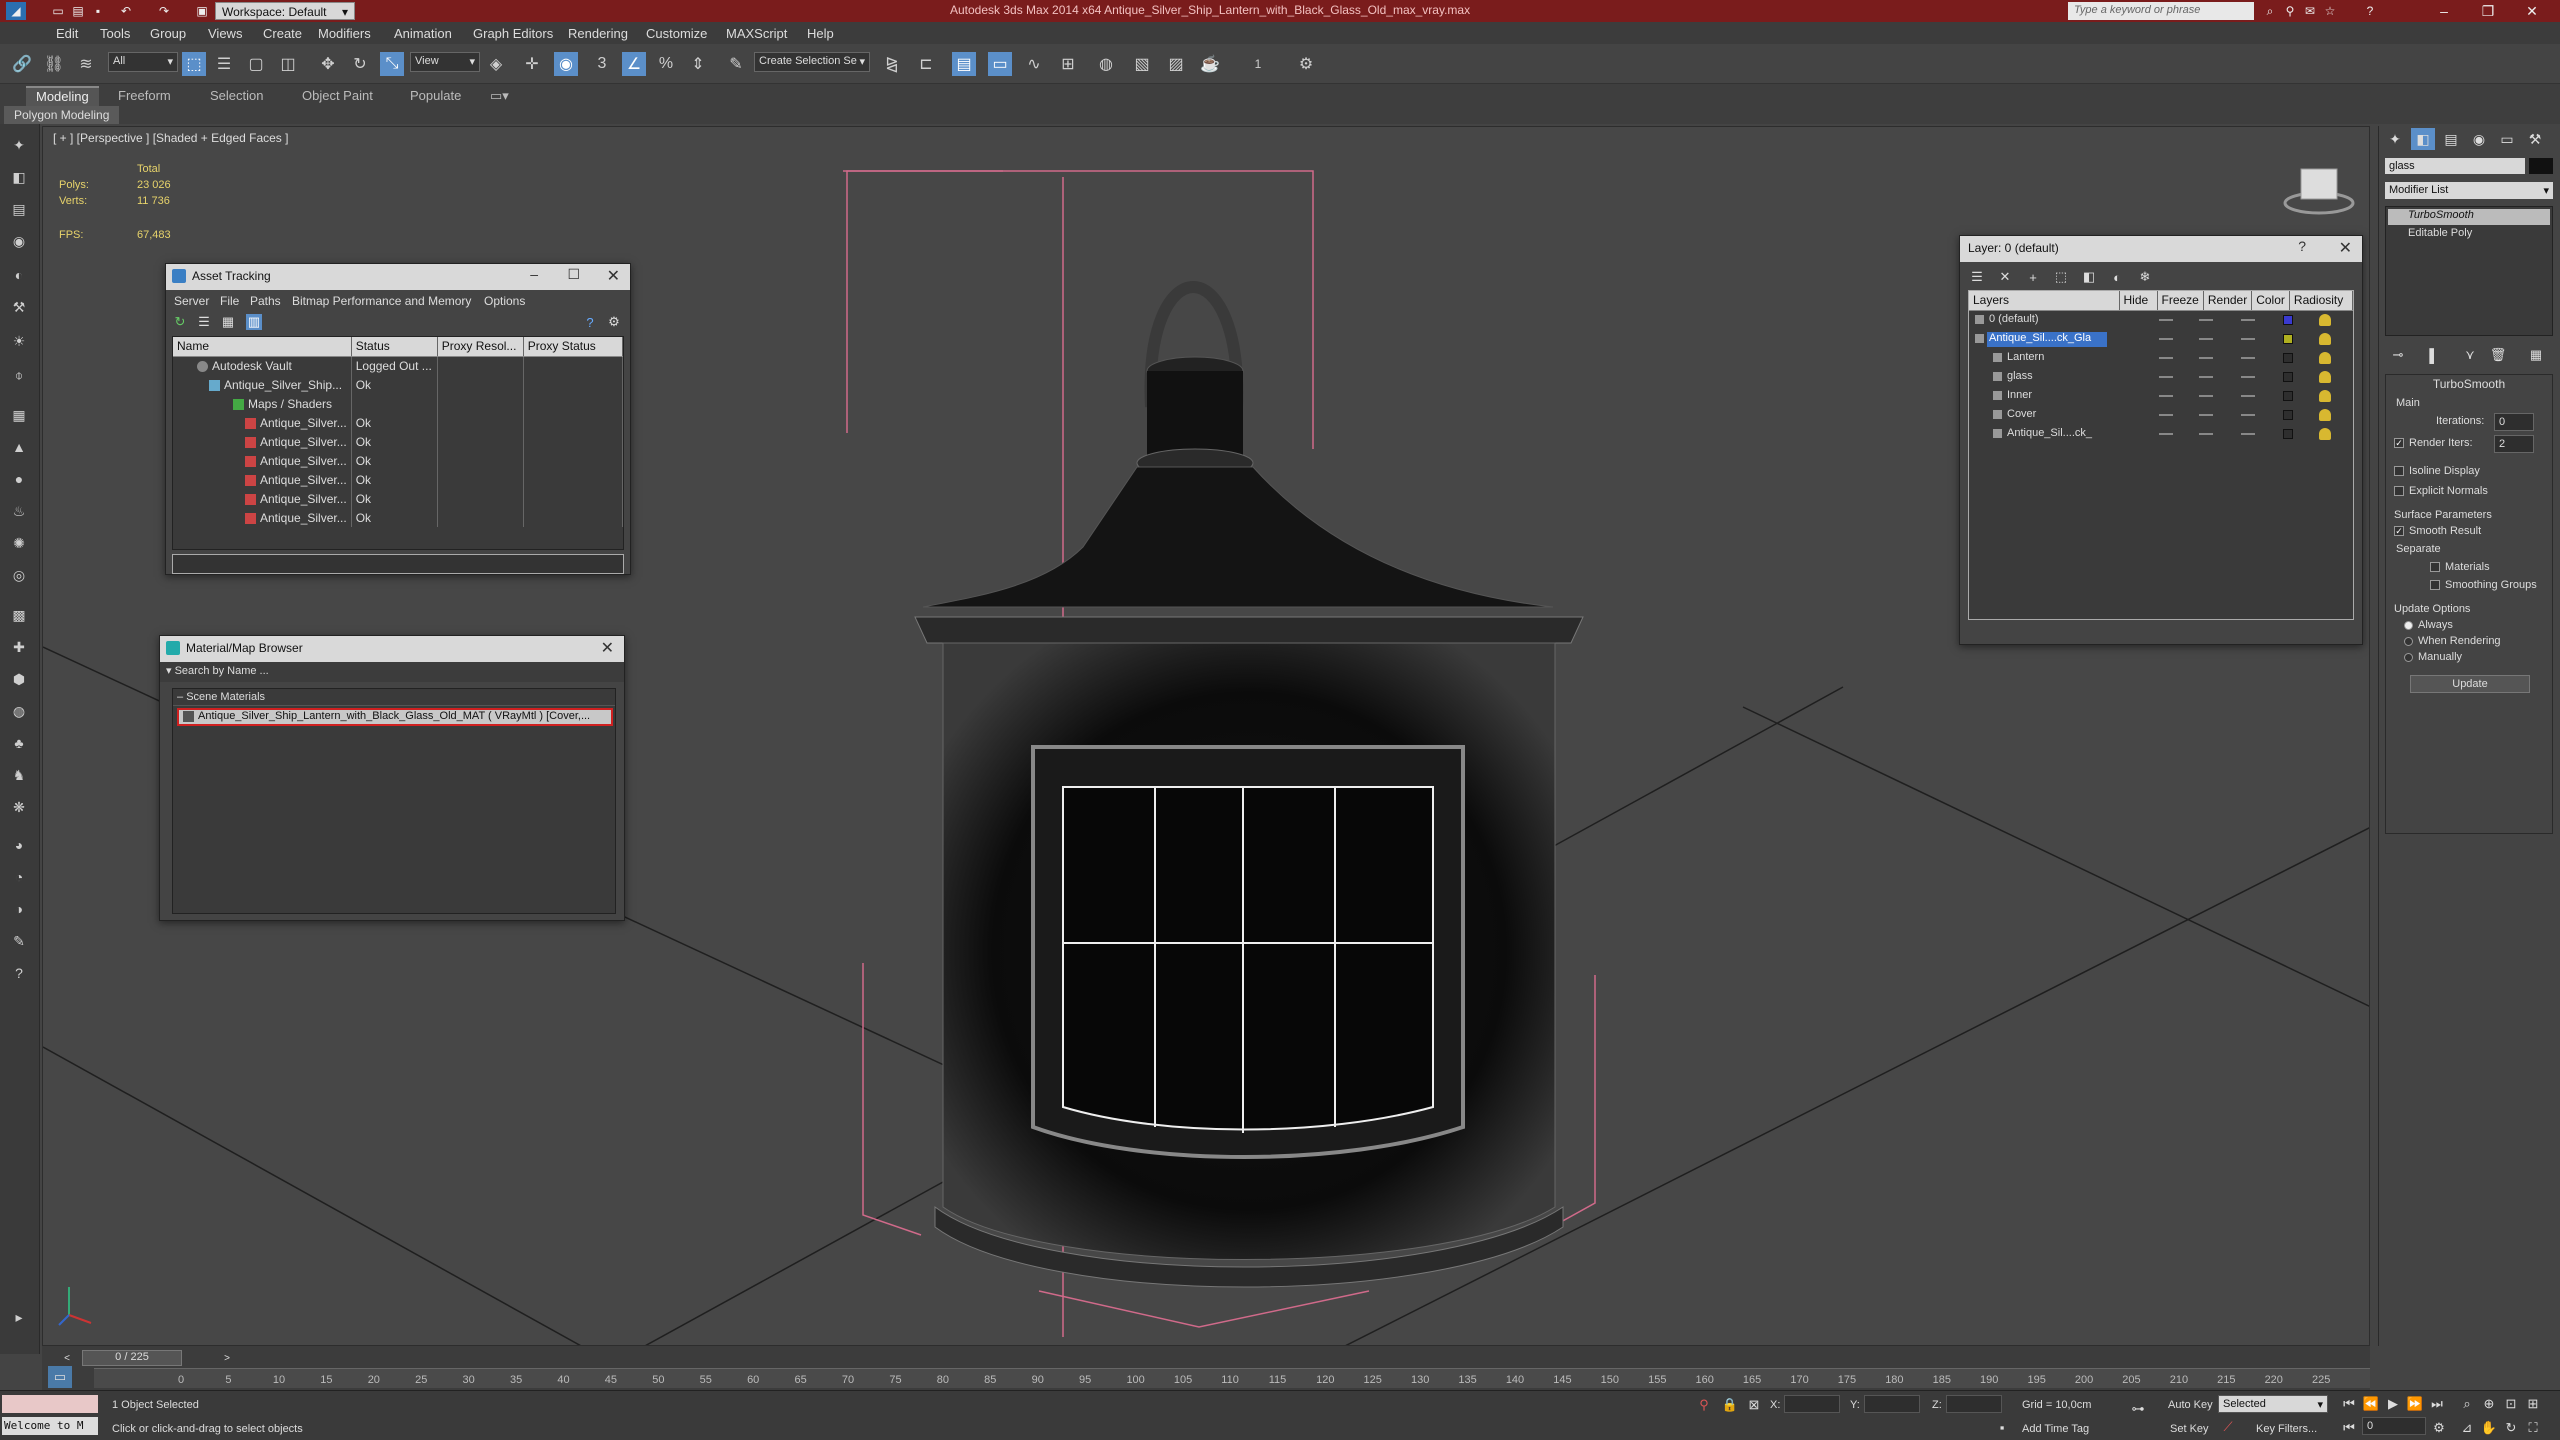  What do you see at coordinates (2288, 338) in the screenshot?
I see `layer-color-swatch` at bounding box center [2288, 338].